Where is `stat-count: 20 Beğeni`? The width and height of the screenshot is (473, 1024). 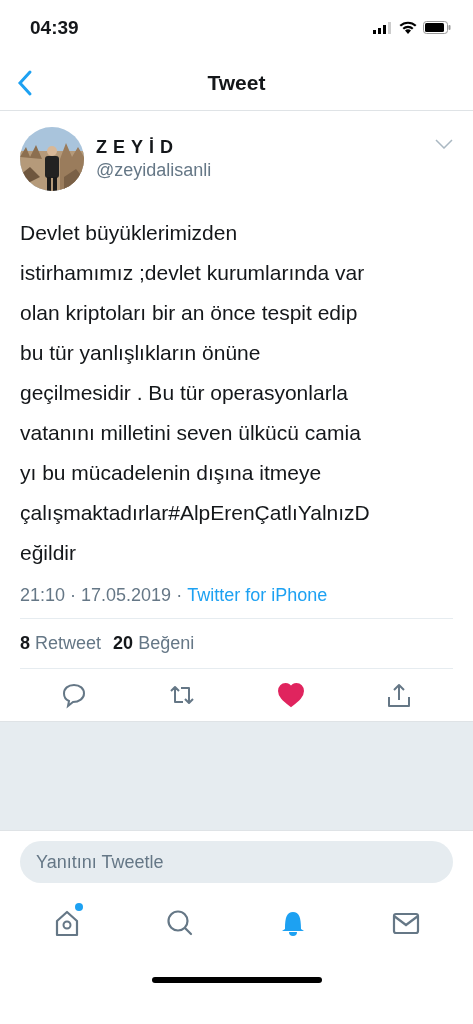
stat-count: 20 Beğeni is located at coordinates (154, 643).